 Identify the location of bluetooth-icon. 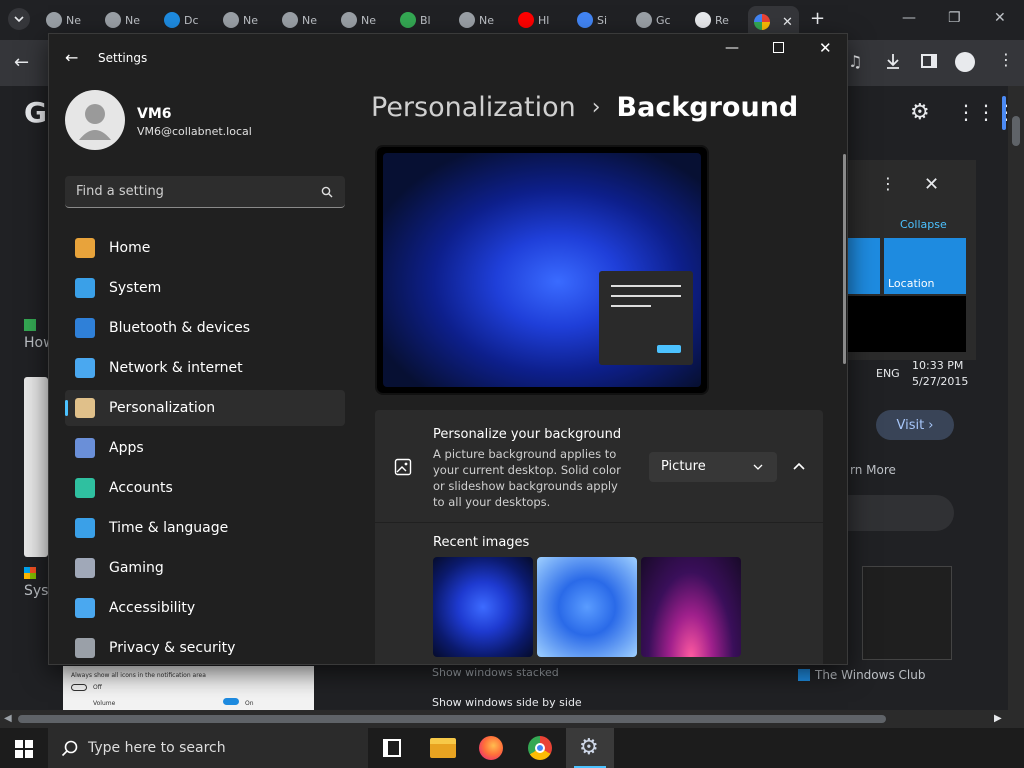
(85, 328).